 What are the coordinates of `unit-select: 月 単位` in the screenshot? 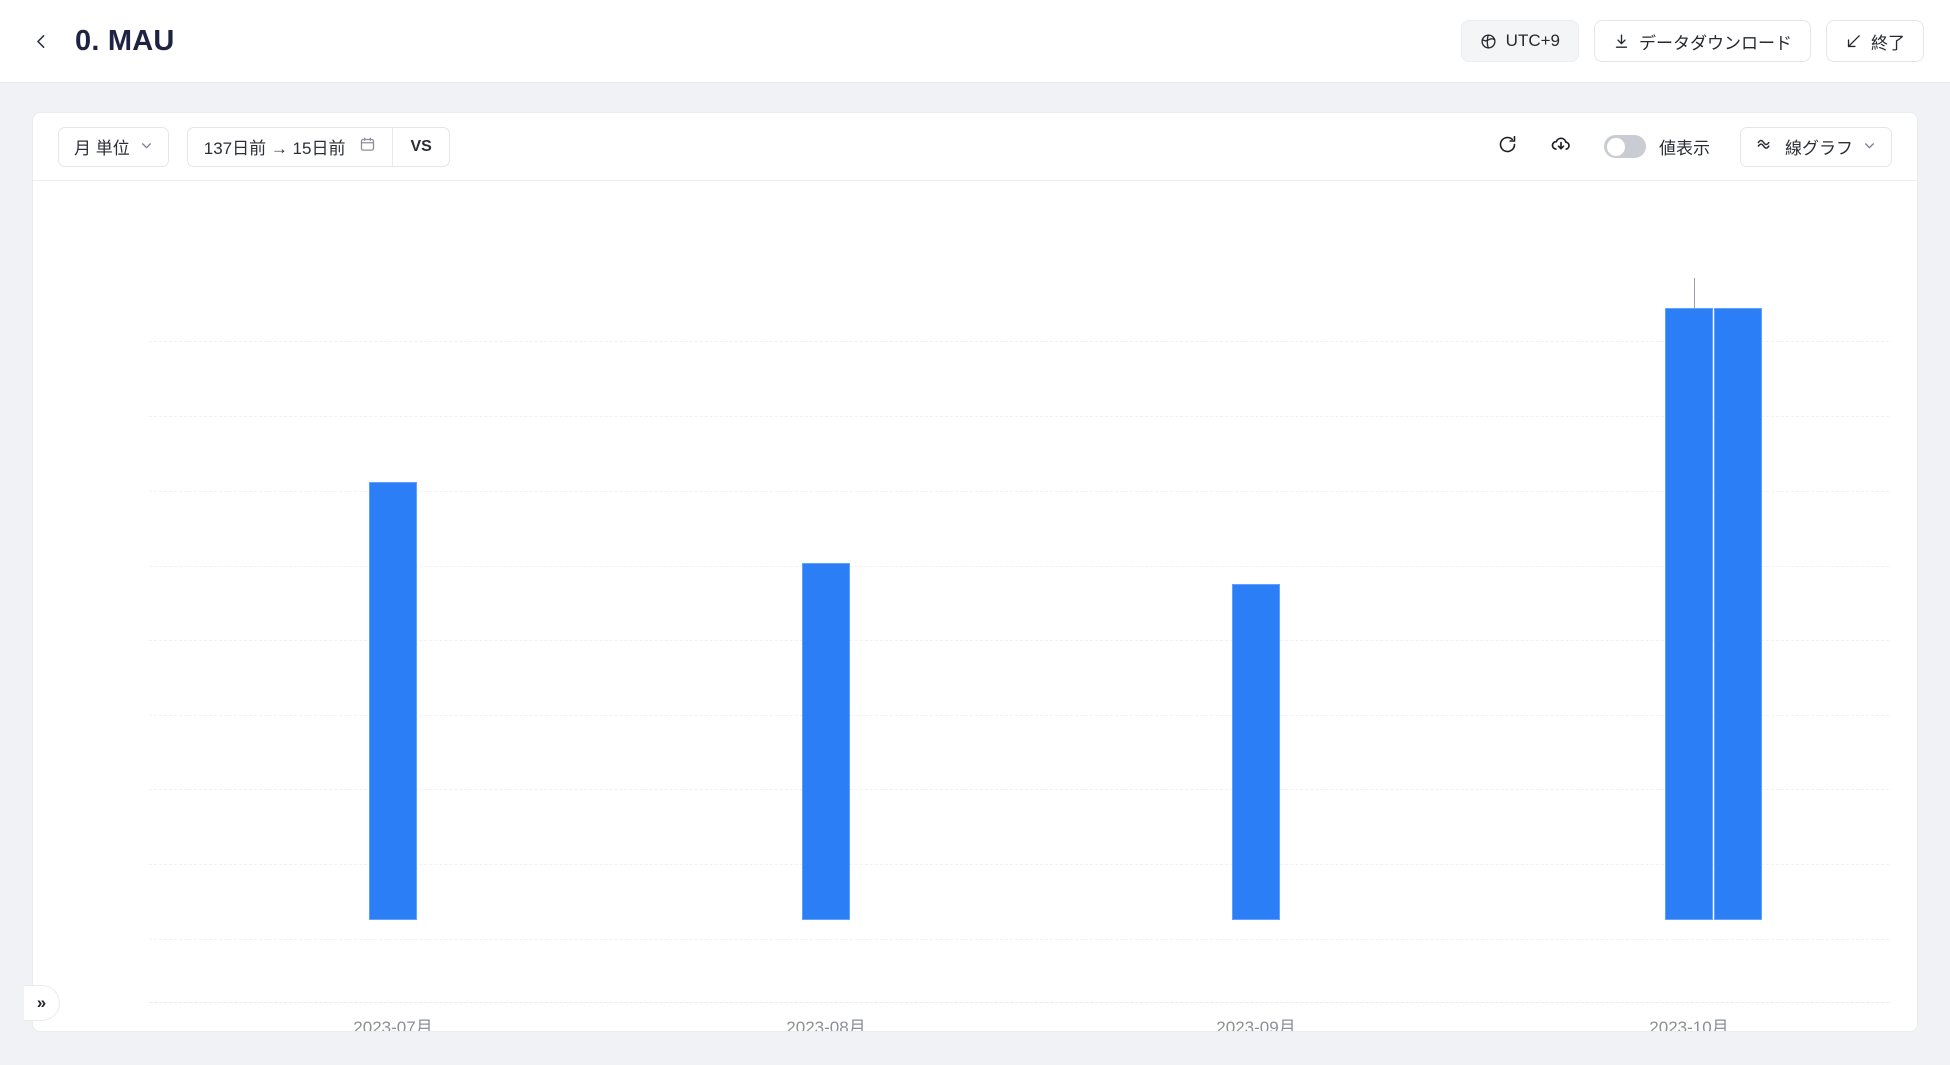 It's located at (113, 146).